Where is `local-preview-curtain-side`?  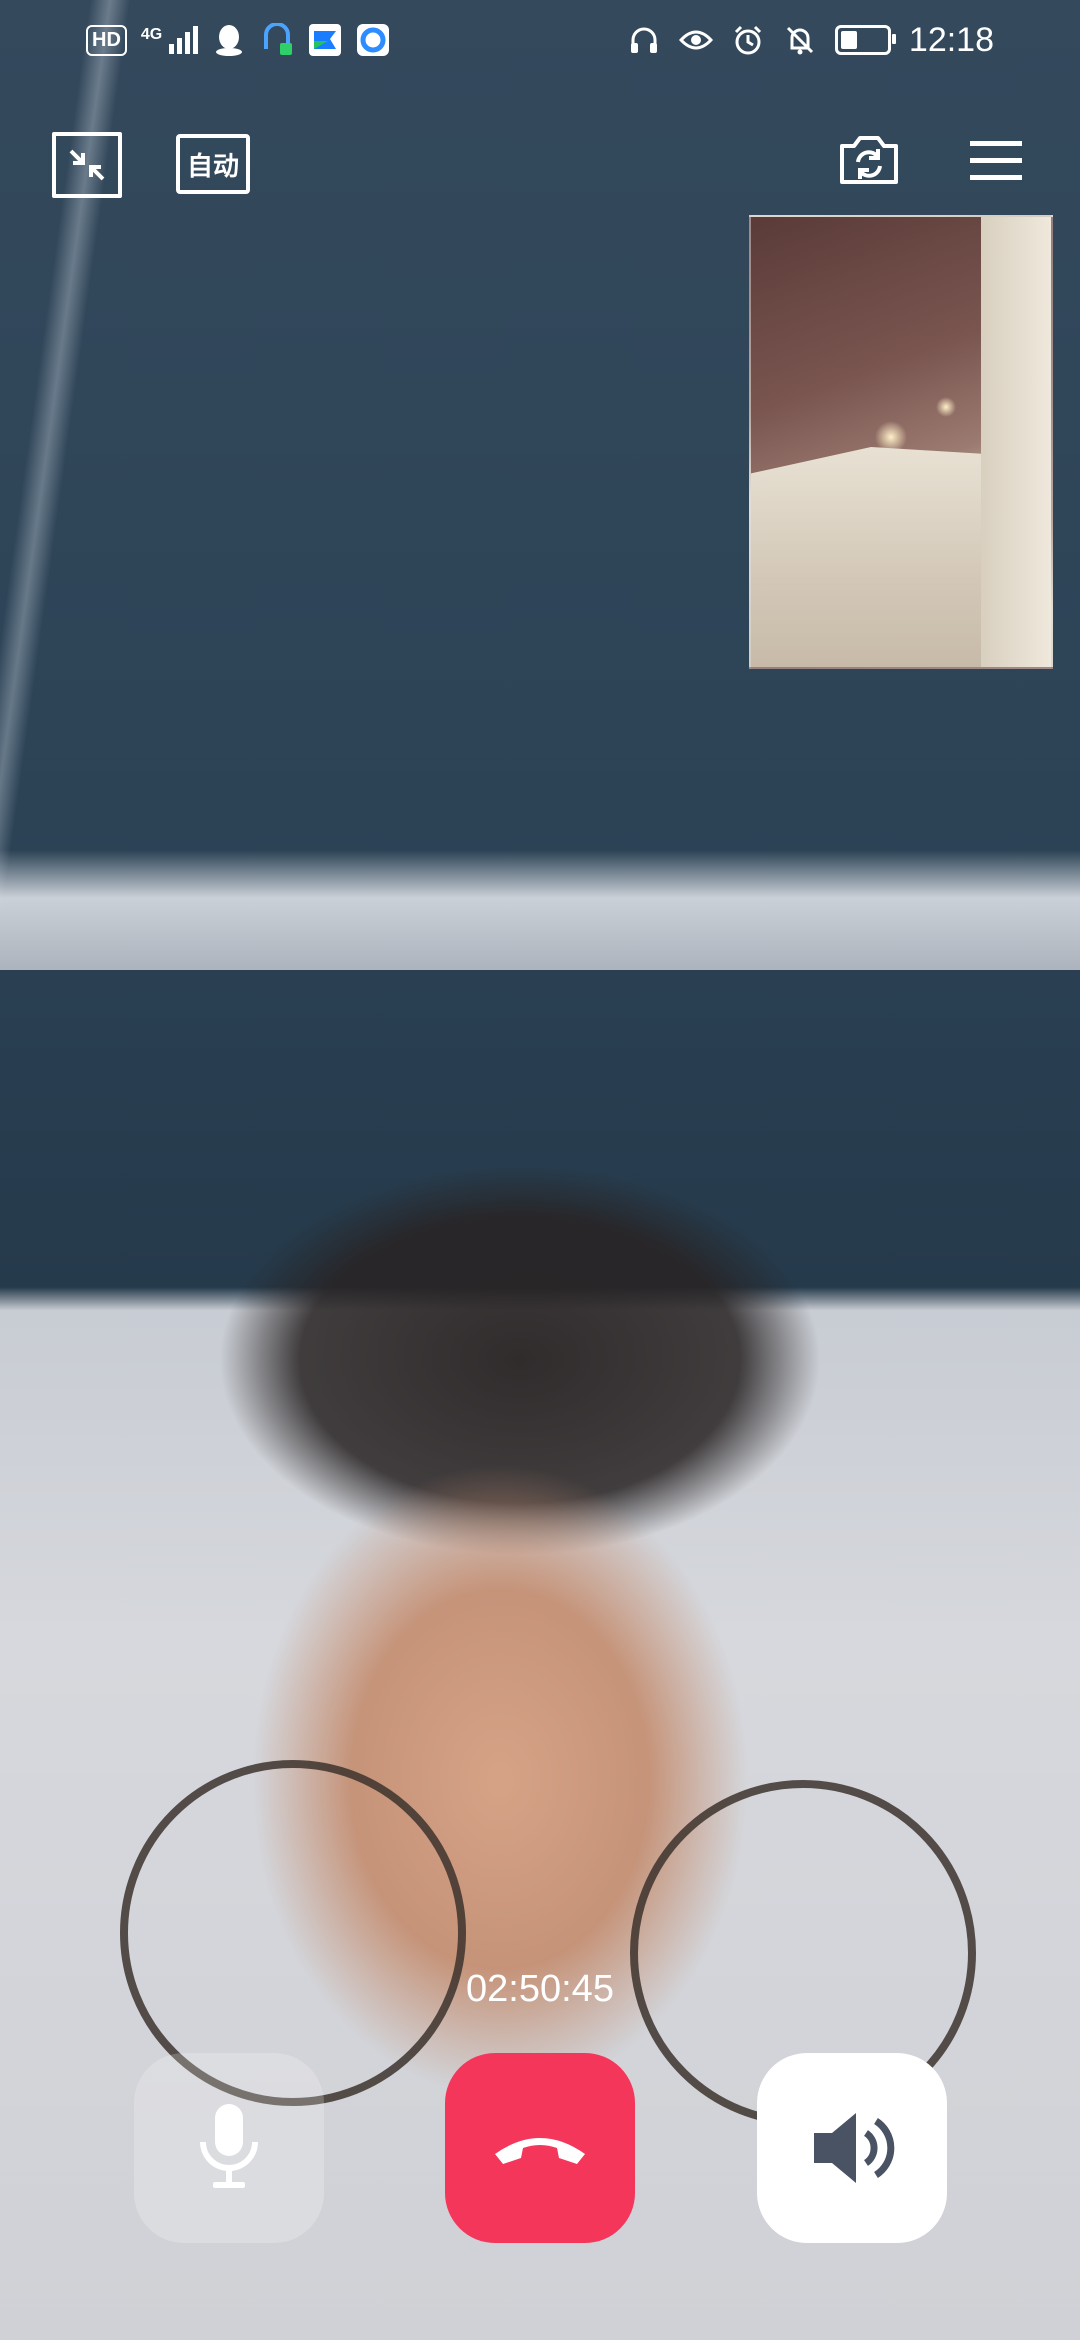 local-preview-curtain-side is located at coordinates (1016, 442).